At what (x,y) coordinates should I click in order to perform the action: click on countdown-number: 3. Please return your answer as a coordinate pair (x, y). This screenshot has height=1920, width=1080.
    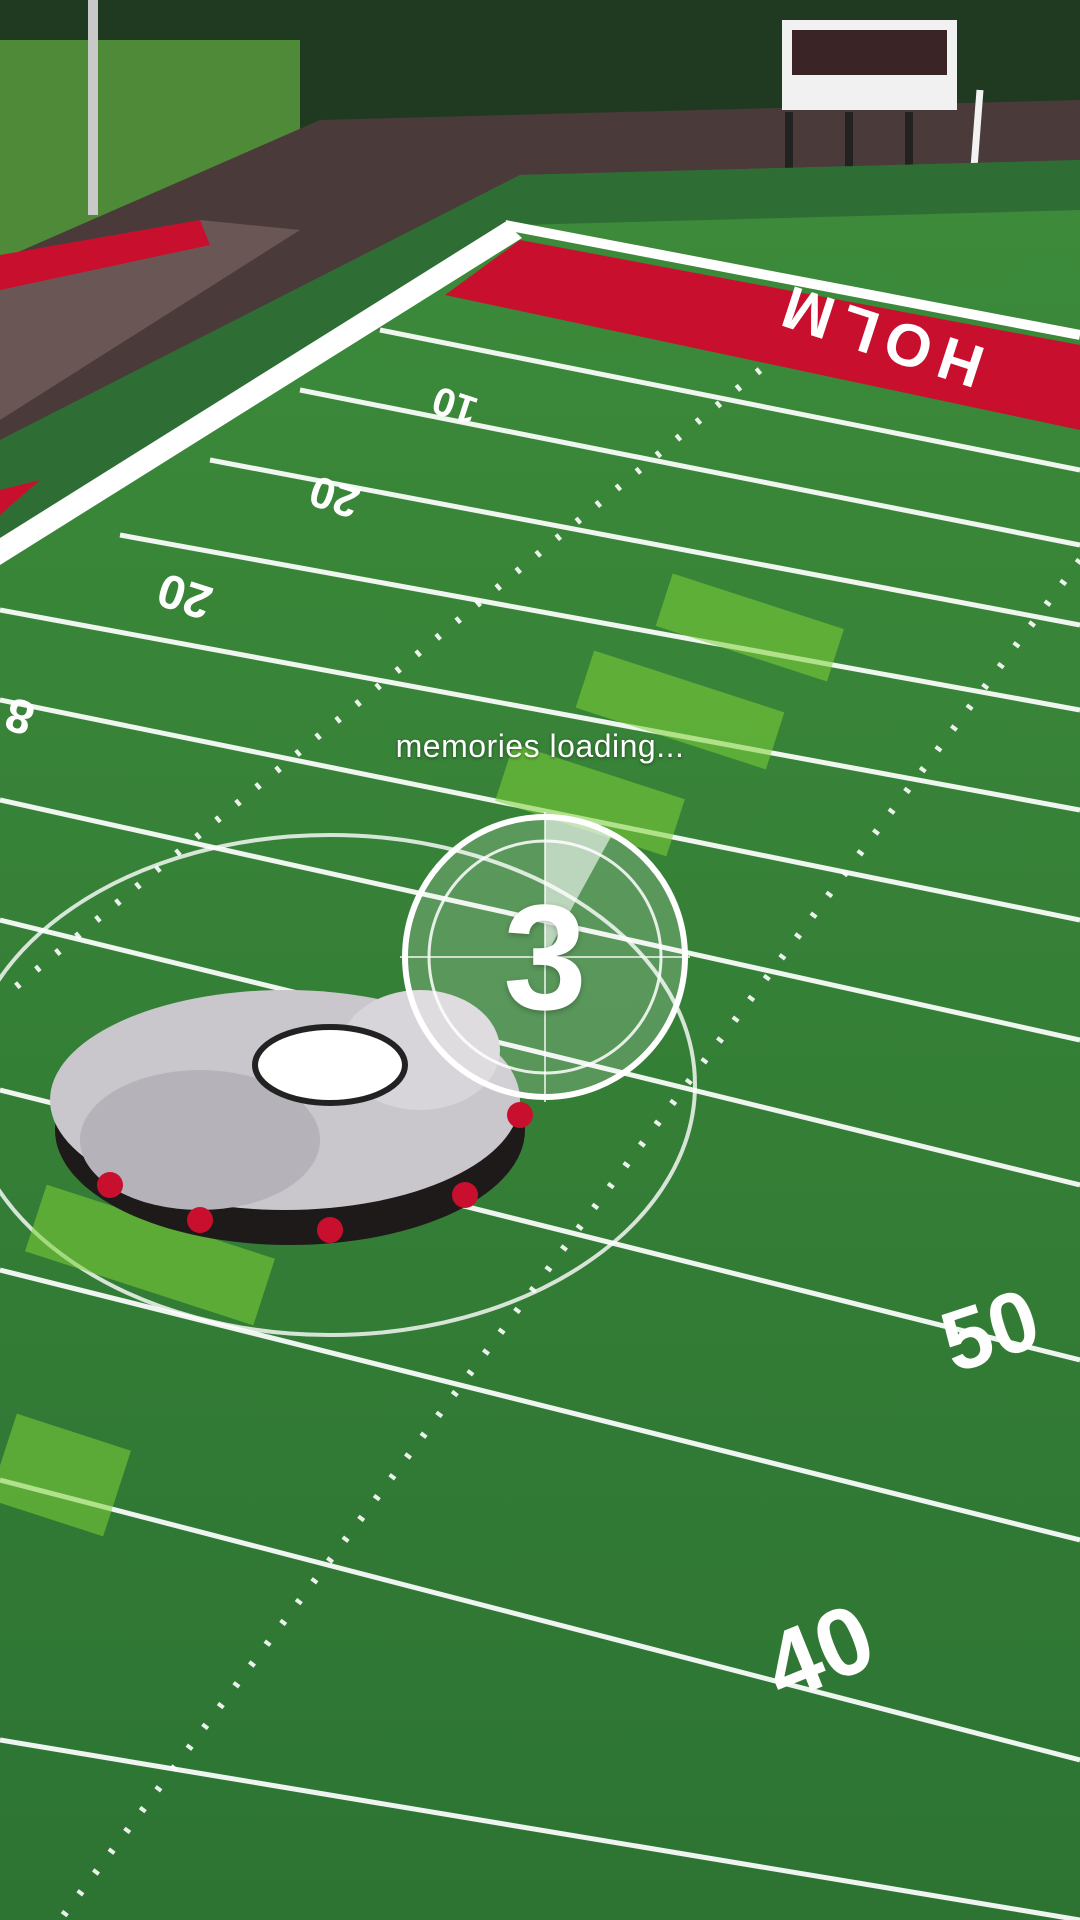
    Looking at the image, I should click on (545, 956).